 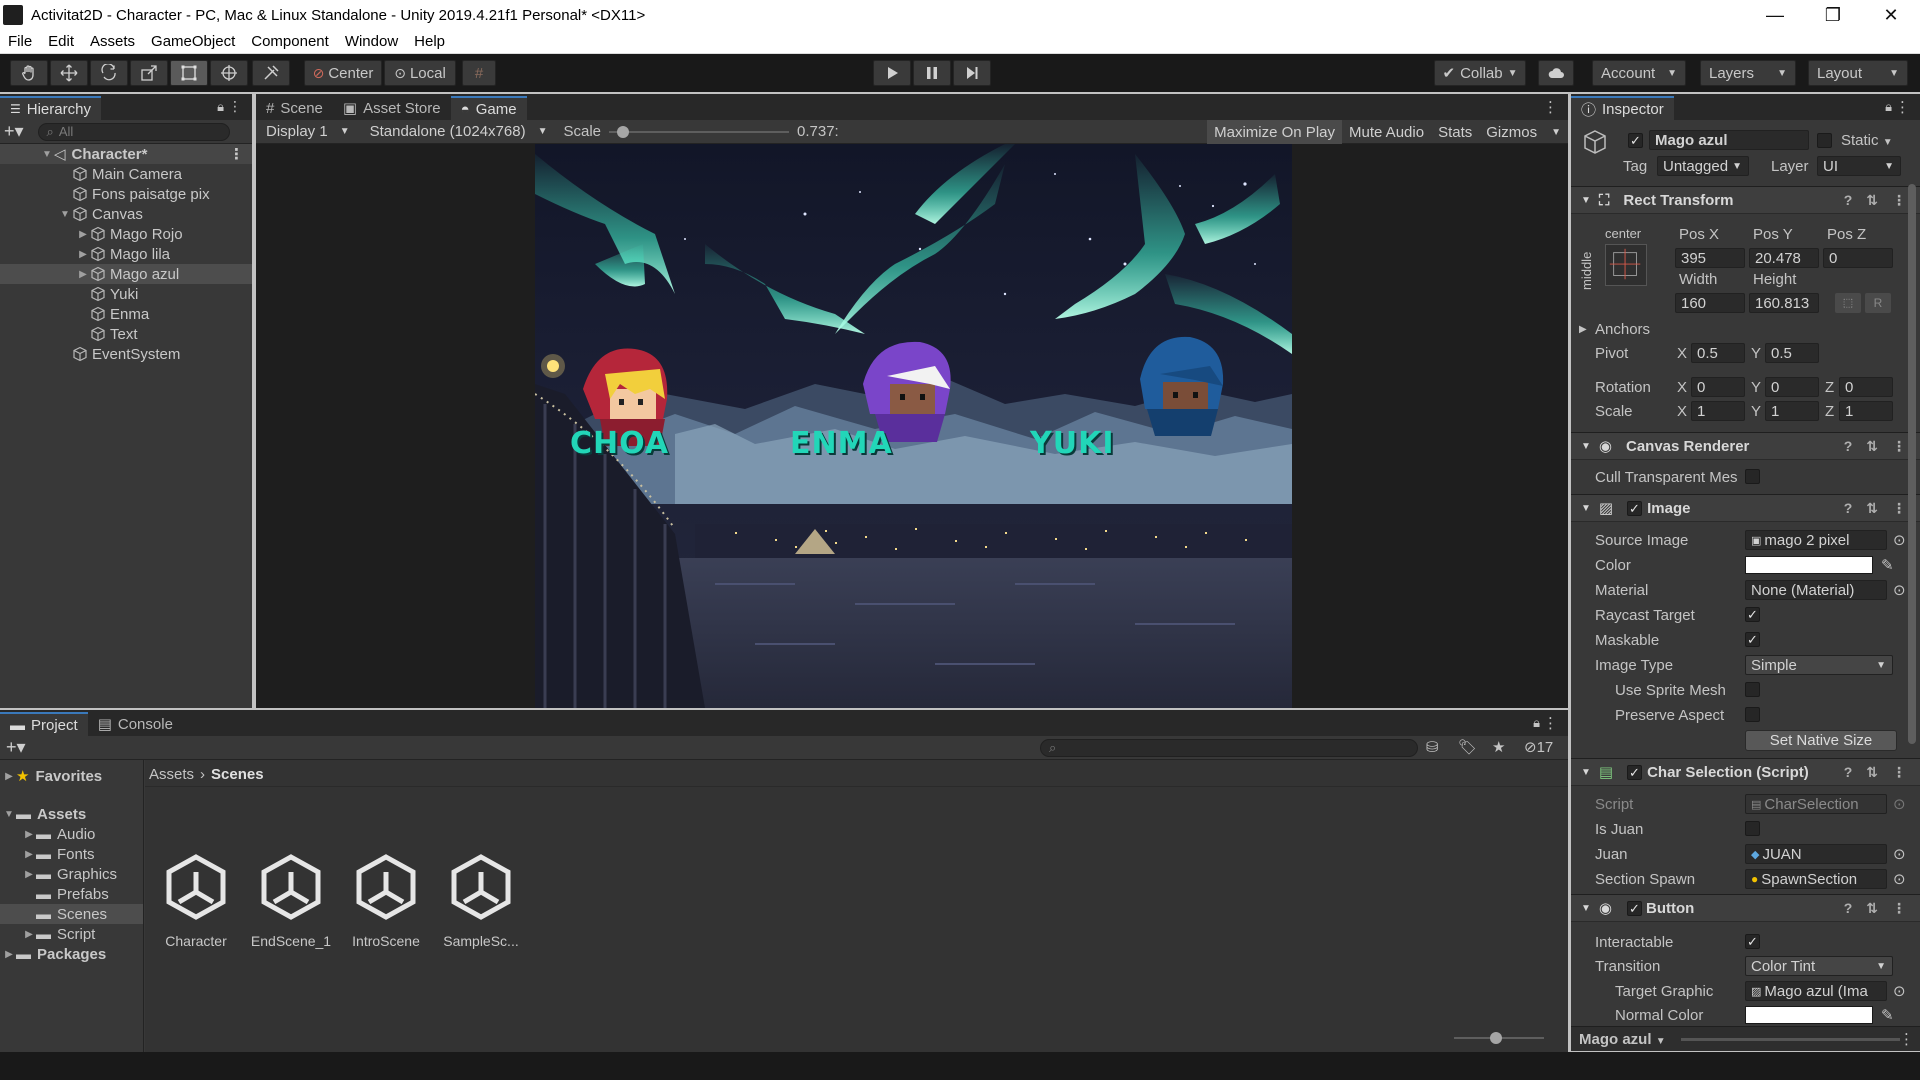 I want to click on folder-item: ▶ ▬ Script, so click(x=71, y=934).